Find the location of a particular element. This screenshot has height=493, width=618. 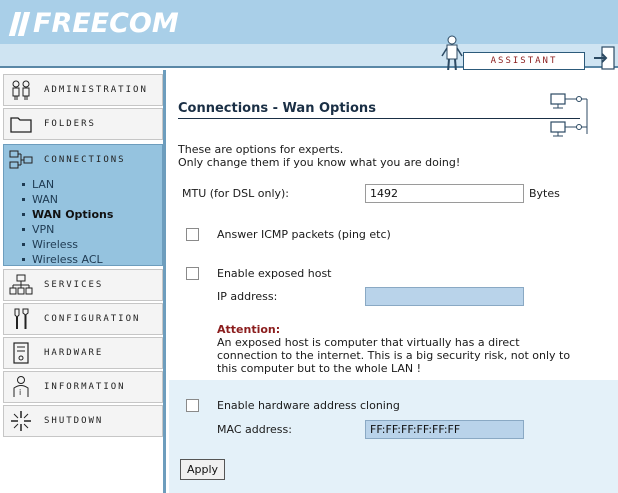

folder-icon is located at coordinates (21, 124).